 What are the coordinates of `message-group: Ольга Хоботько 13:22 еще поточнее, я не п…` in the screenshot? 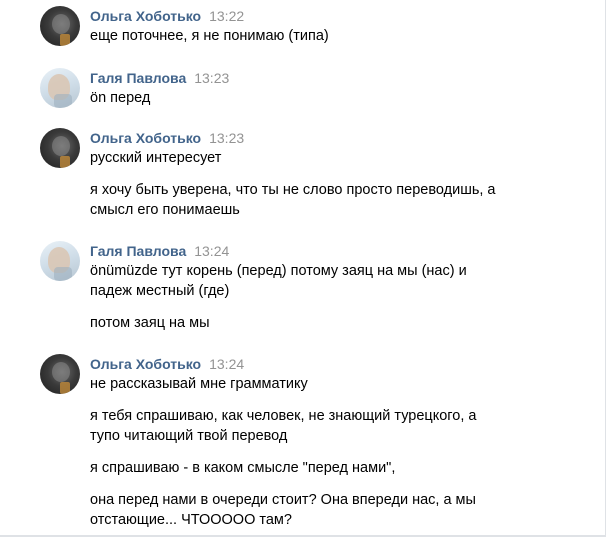 It's located at (310, 26).